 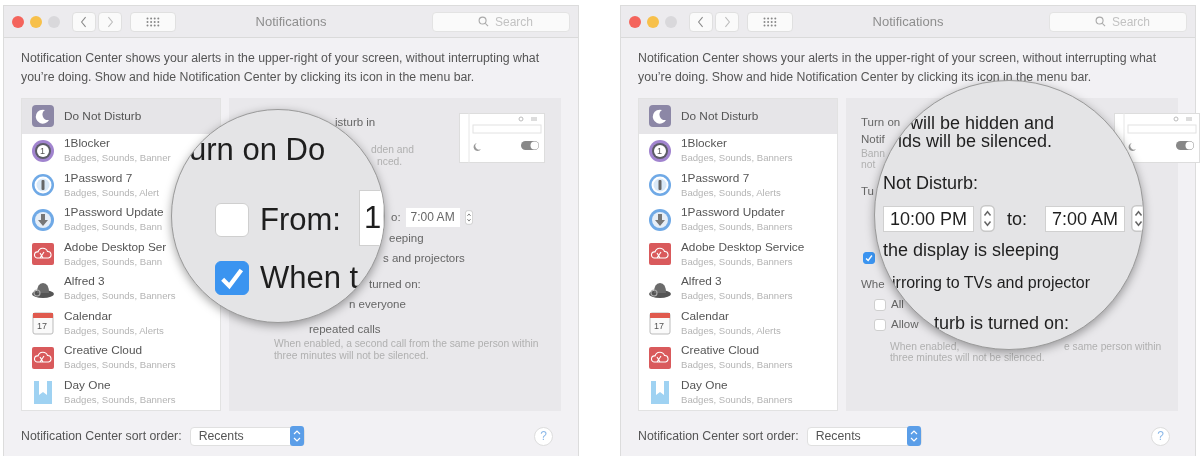 I want to click on app-alert-styles: Badges, Sounds, Alerts, so click(x=731, y=330).